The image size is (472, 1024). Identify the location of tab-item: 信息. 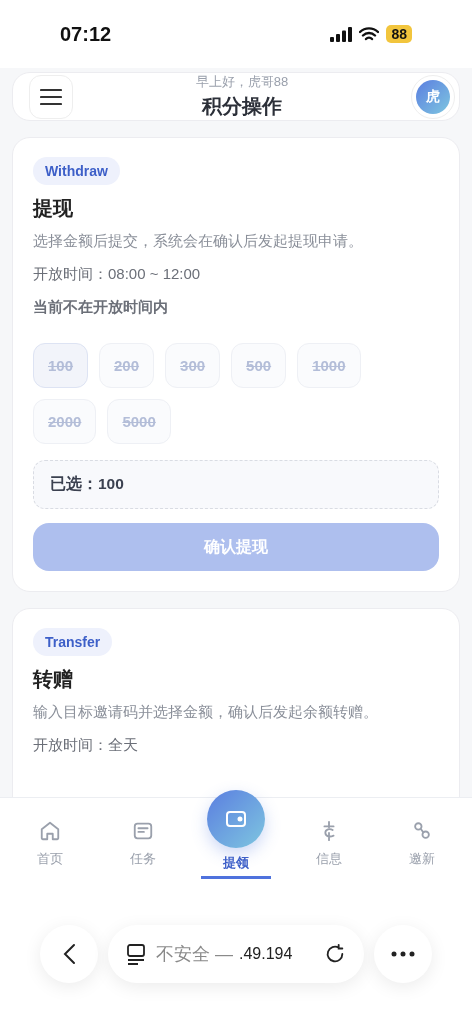
(328, 844).